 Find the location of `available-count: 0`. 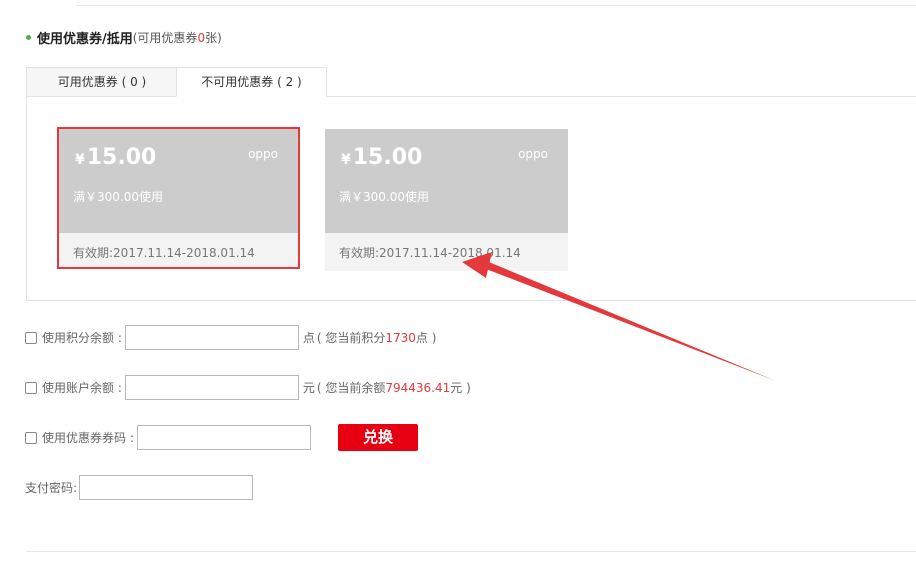

available-count: 0 is located at coordinates (201, 37).